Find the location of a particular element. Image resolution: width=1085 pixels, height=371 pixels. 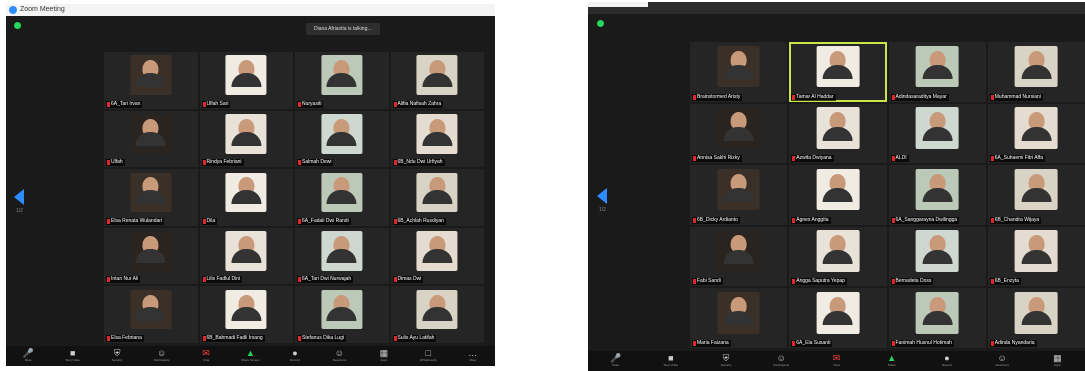

participant-tile: Adindasaraditya Mayar is located at coordinates (937, 72).